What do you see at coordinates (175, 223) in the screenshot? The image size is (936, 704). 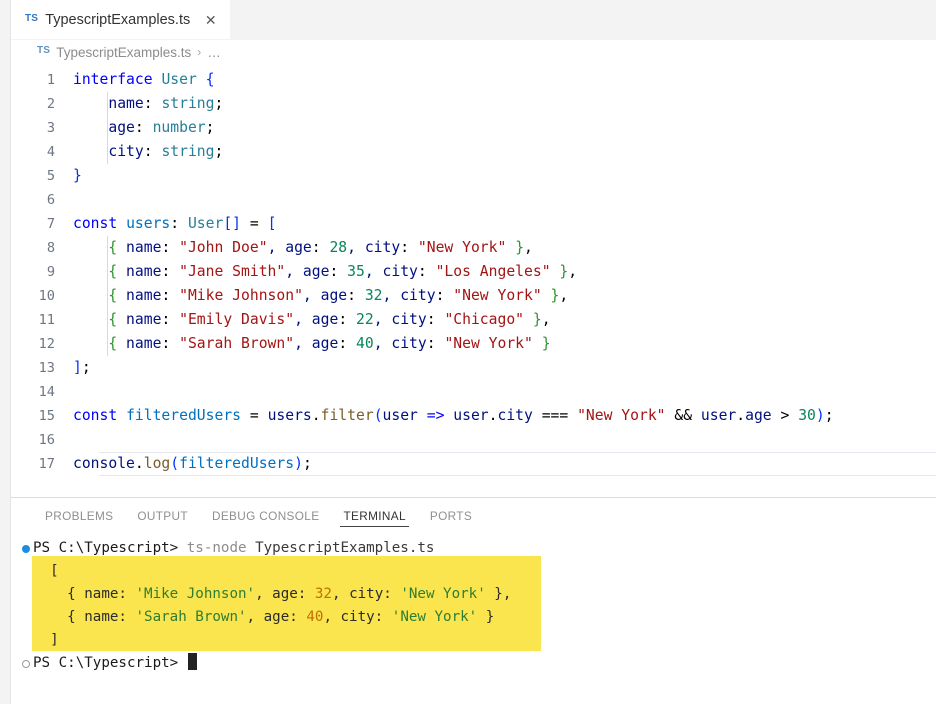 I see `code-line-text: const users: User[] = [` at bounding box center [175, 223].